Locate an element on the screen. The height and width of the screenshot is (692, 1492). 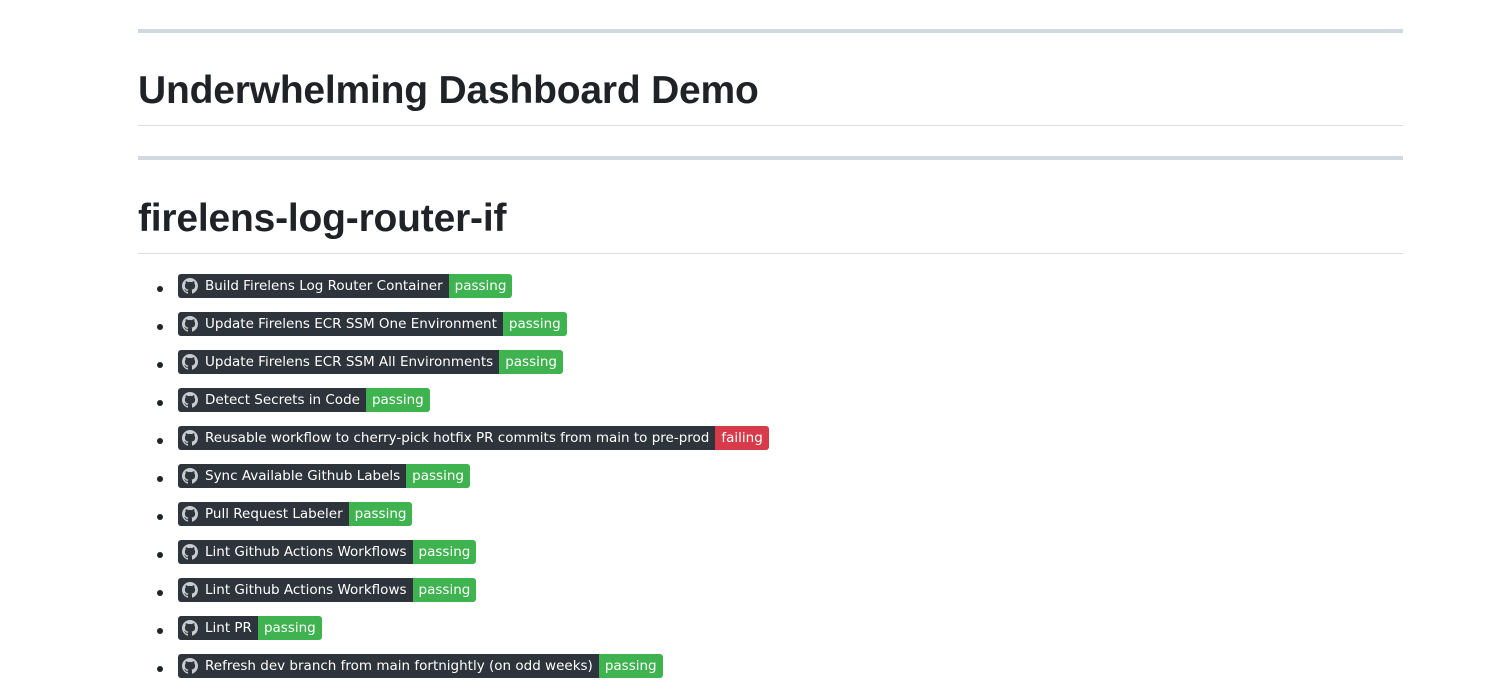
section-heading: firelens-log-router-if is located at coordinates (770, 224).